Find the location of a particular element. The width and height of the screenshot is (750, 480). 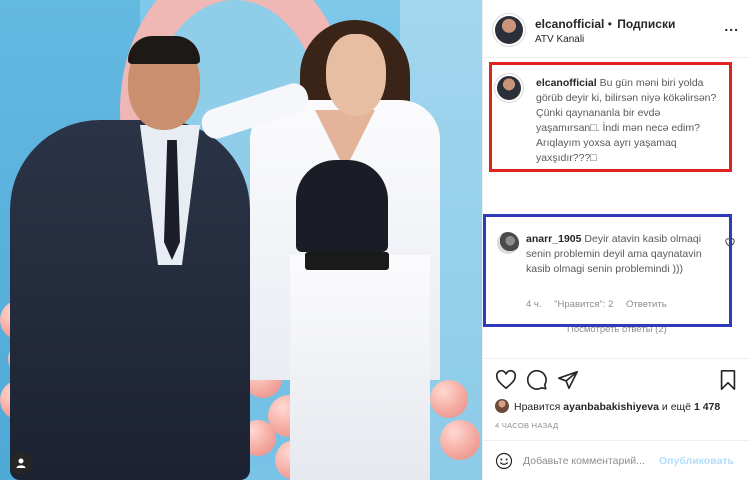

comment-highlight-box is located at coordinates (607, 270).